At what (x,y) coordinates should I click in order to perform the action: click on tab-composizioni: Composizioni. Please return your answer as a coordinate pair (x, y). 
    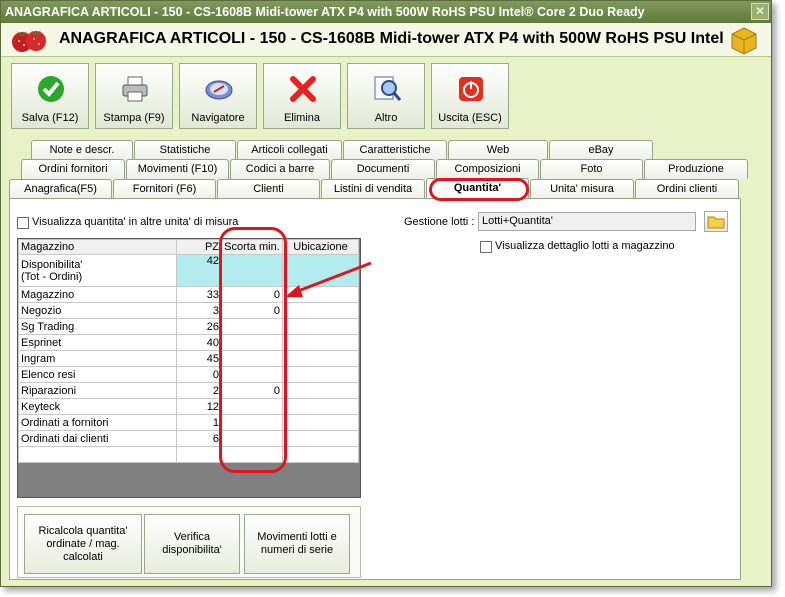
    Looking at the image, I should click on (487, 169).